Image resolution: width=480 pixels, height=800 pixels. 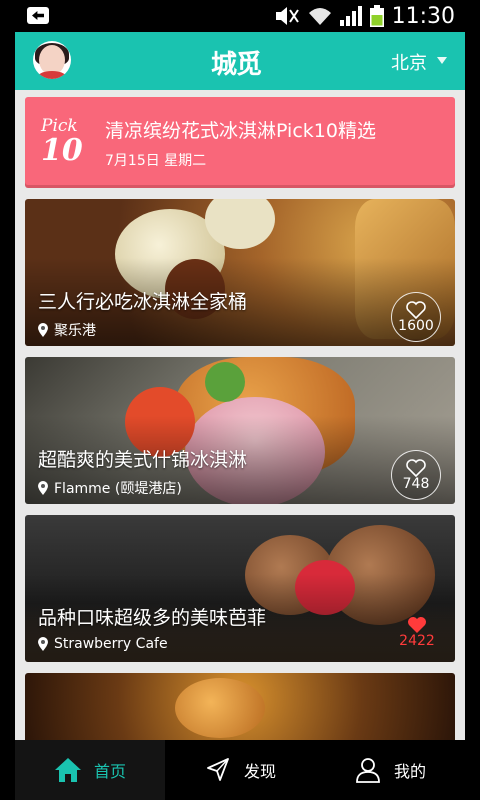 I want to click on wifi-icon, so click(x=319, y=16).